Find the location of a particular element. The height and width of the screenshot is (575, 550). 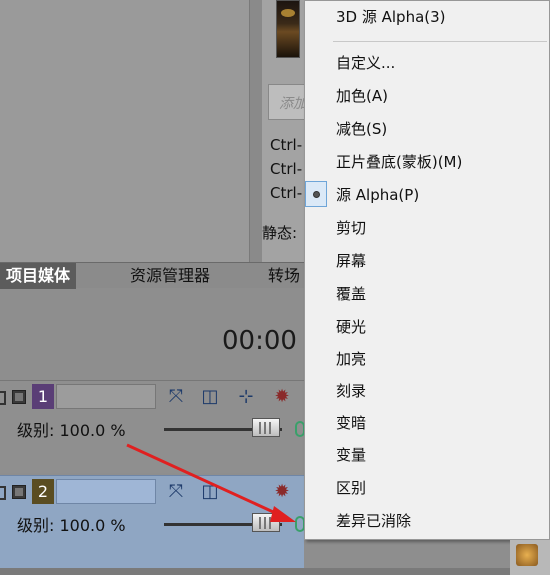

shortcut-label-3: Ctrl- is located at coordinates (286, 193).